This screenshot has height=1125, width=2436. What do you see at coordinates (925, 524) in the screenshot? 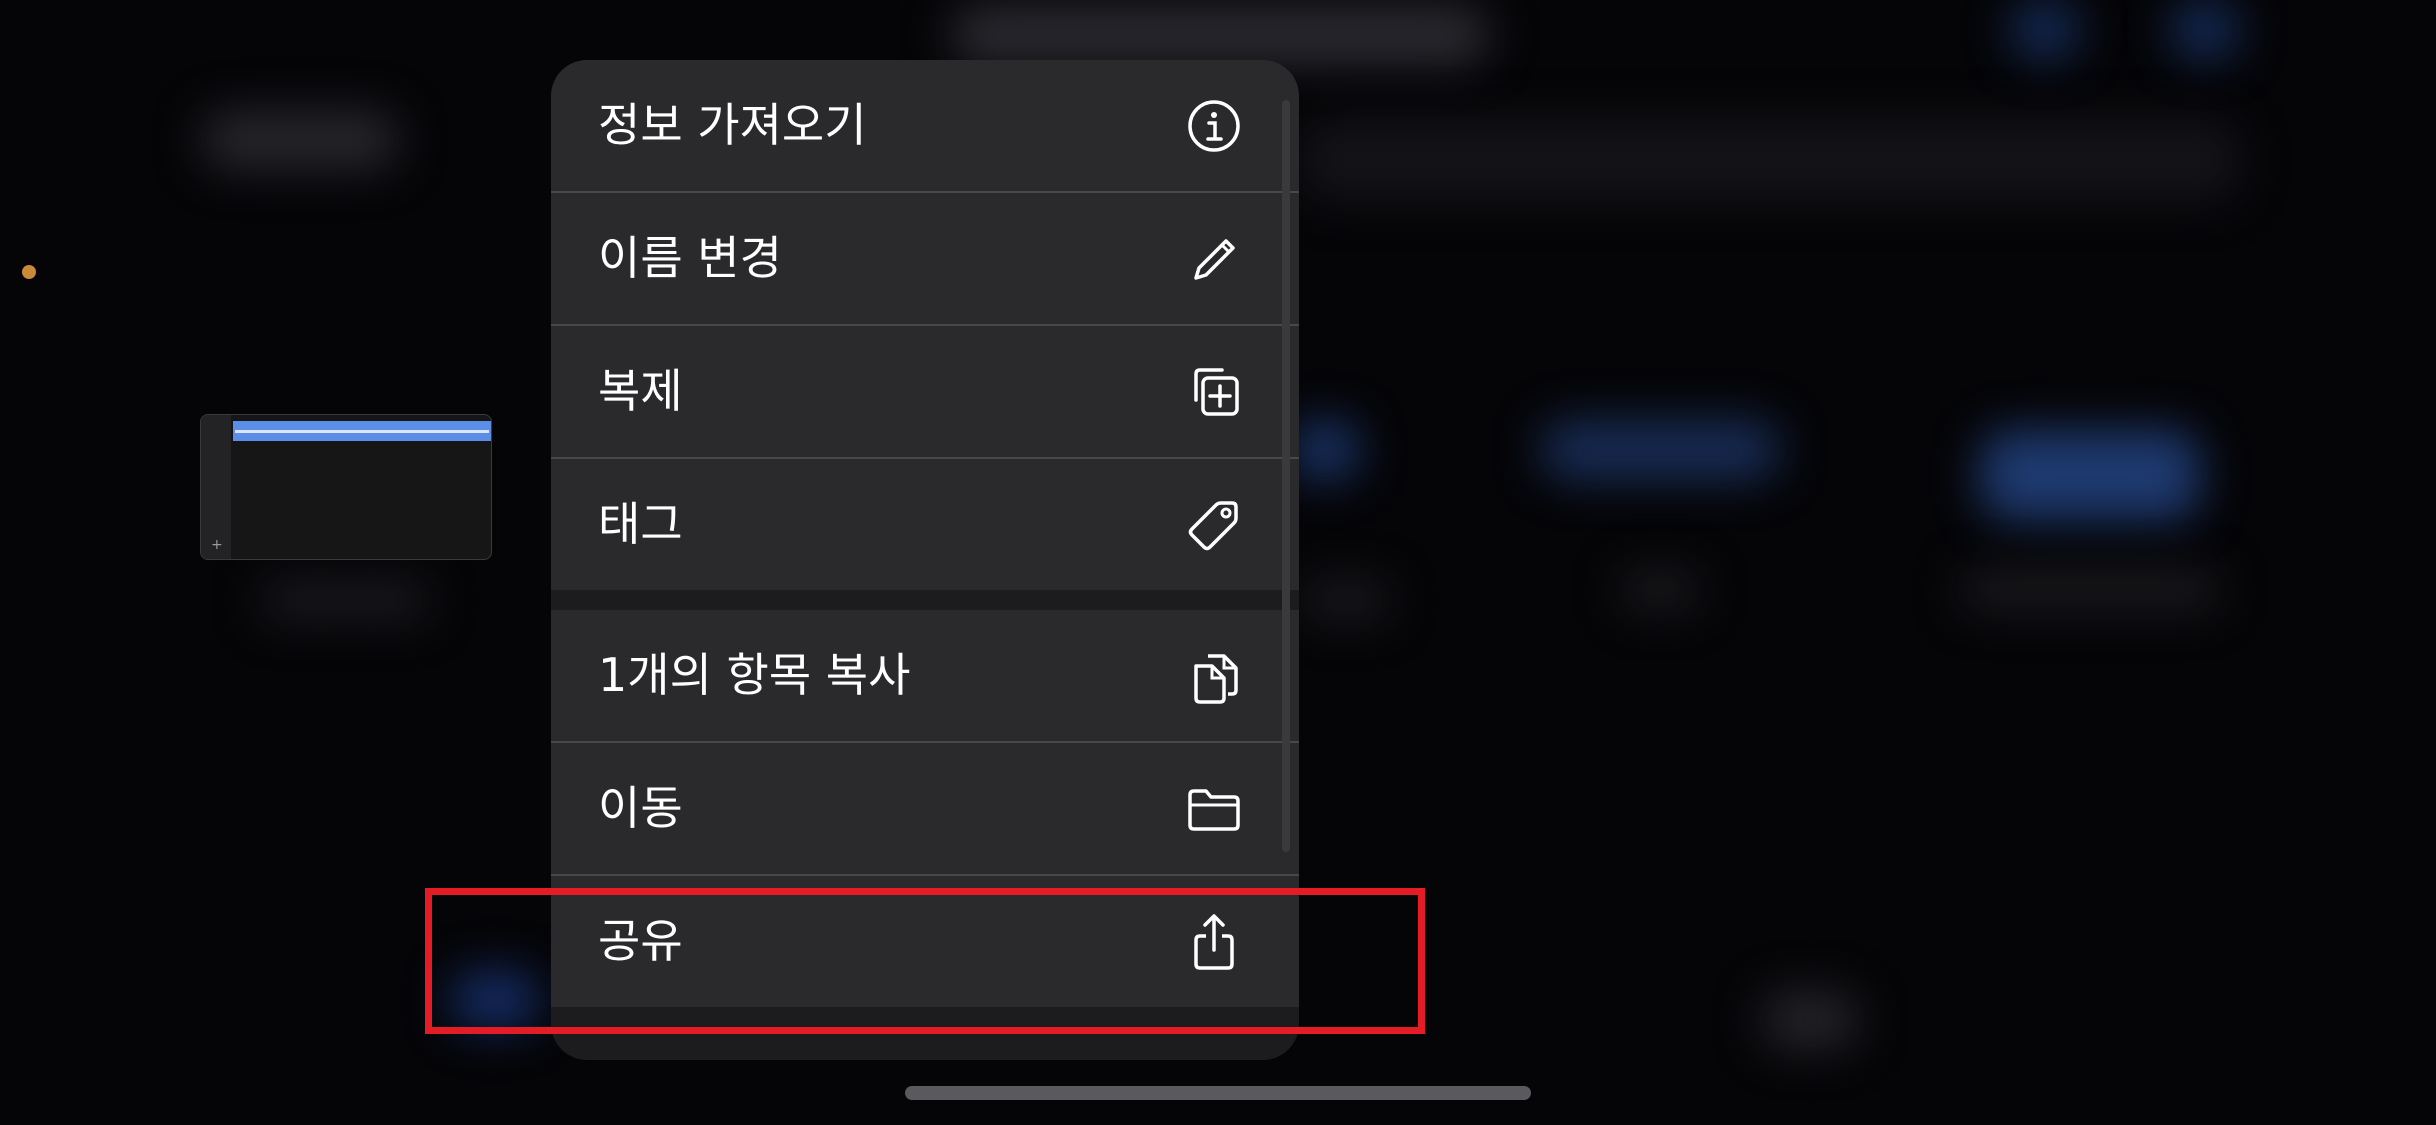
I see `menu-item-tags: 태그` at bounding box center [925, 524].